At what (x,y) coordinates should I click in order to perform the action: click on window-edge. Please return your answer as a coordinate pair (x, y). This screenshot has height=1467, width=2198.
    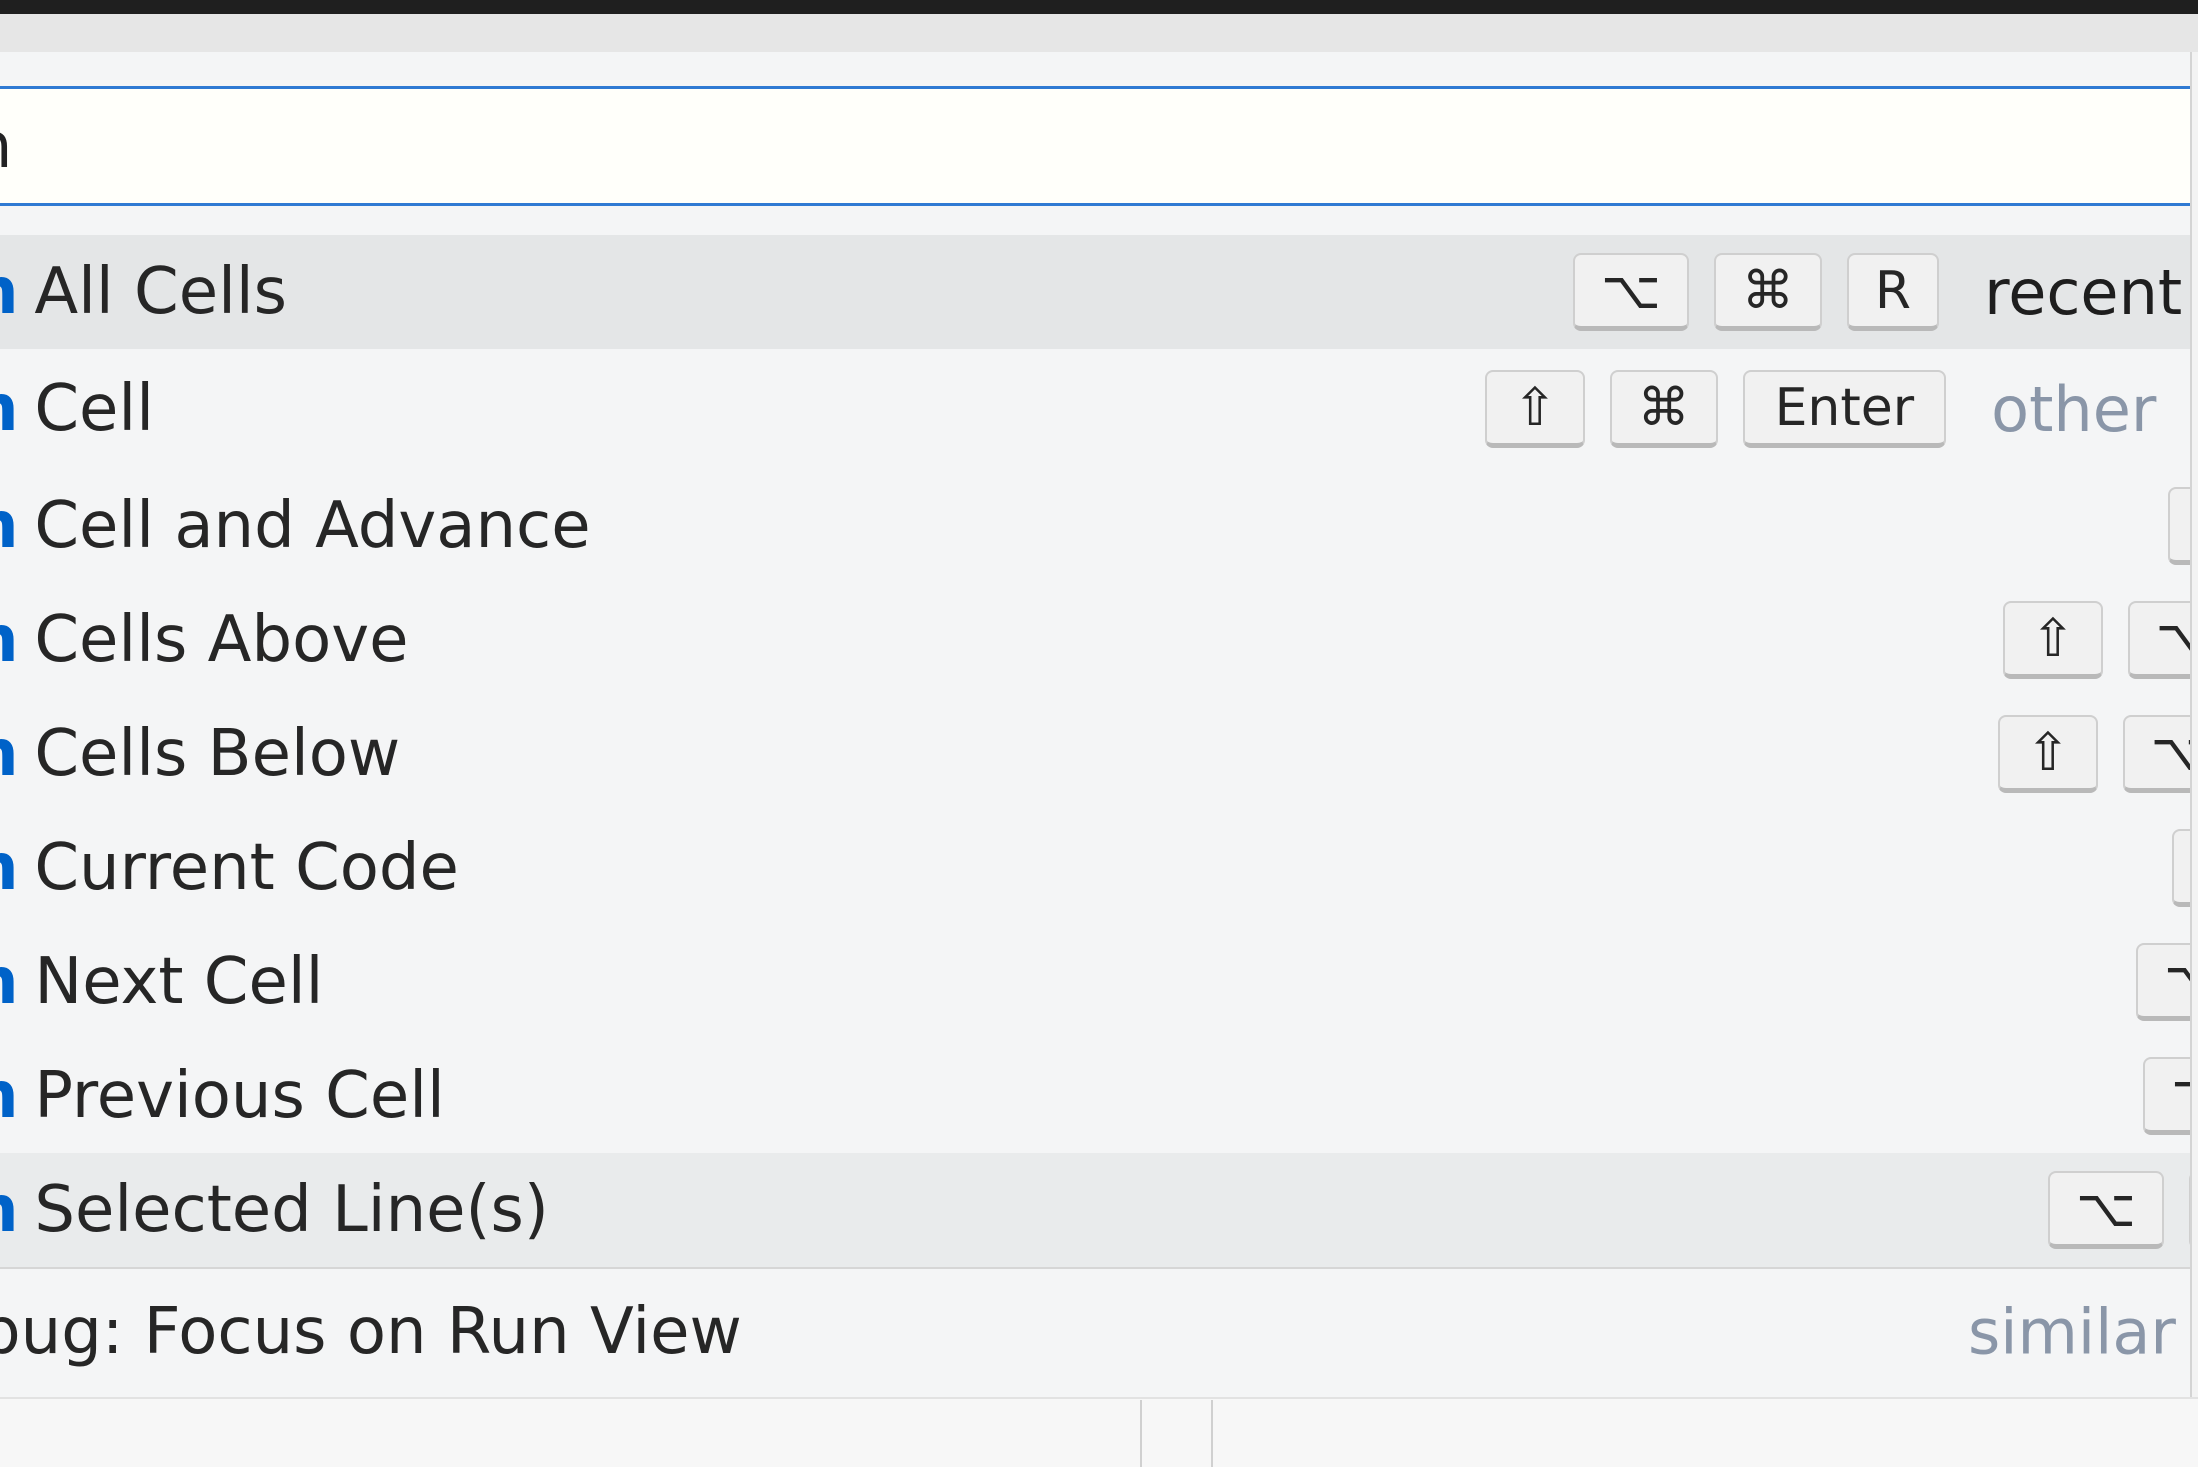
    Looking at the image, I should click on (1099, 7).